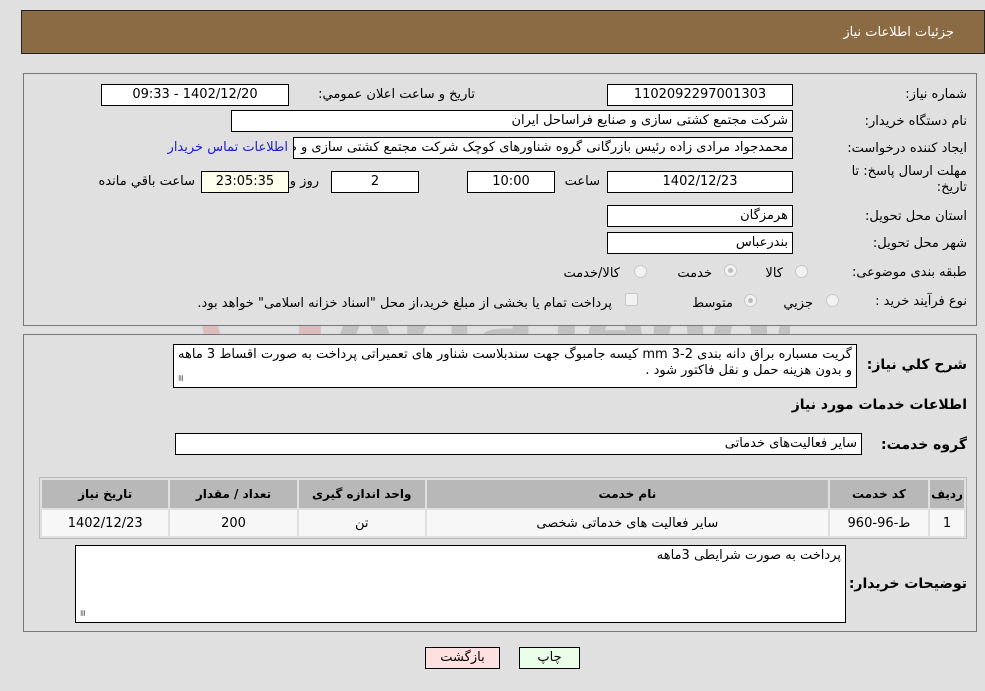 The image size is (985, 691). I want to click on days-remaining-field: 2, so click(375, 182).